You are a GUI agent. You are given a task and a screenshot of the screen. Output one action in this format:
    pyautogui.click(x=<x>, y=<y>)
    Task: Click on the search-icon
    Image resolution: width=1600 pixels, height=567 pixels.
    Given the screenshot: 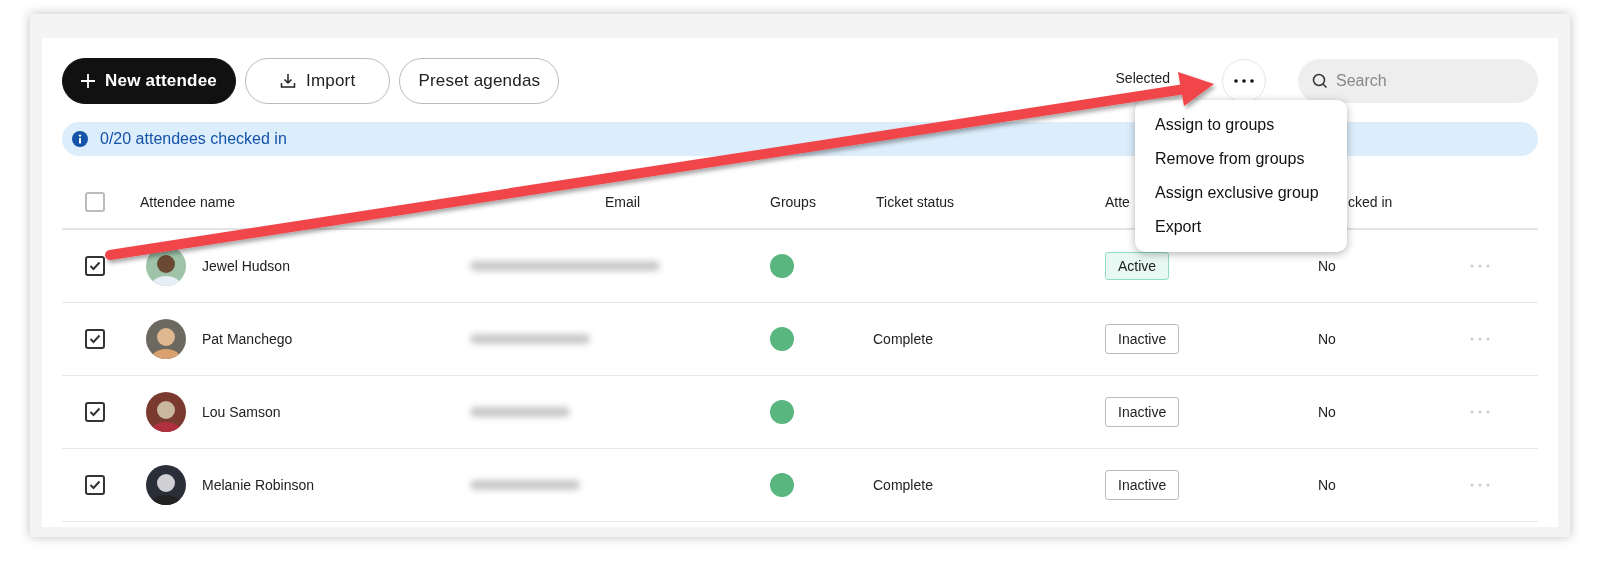 What is the action you would take?
    pyautogui.click(x=1320, y=81)
    